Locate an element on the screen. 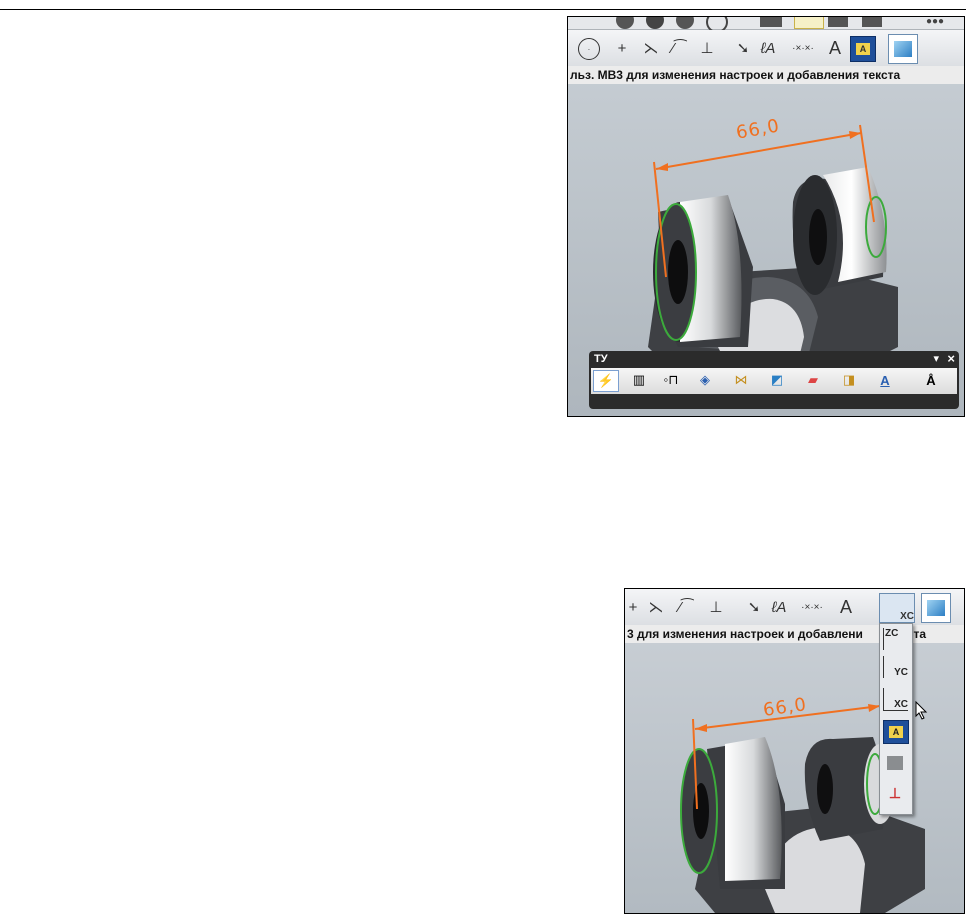  xc-label: XC is located at coordinates (901, 704).